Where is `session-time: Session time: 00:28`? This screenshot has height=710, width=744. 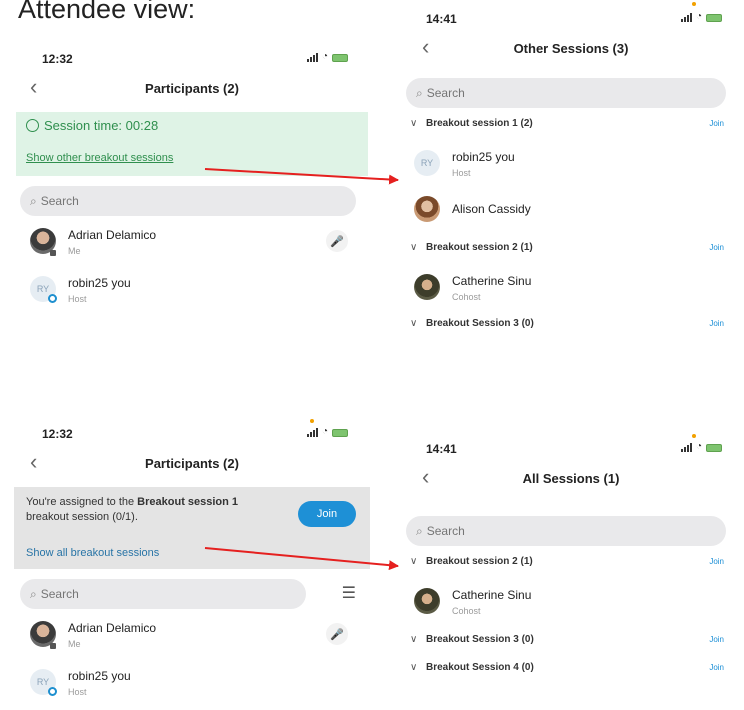
session-time: Session time: 00:28 is located at coordinates (192, 125).